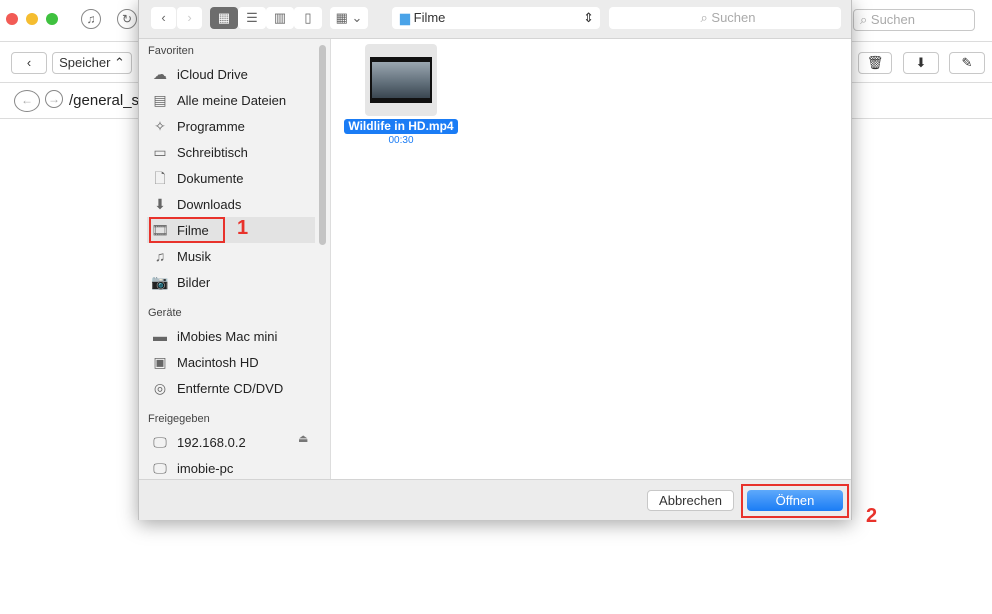  I want to click on sidebar-item-downloads: ⬇ Downloads, so click(233, 204).